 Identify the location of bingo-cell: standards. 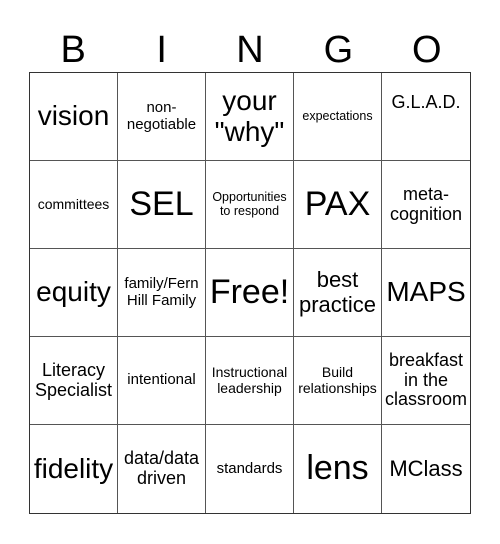
(250, 469).